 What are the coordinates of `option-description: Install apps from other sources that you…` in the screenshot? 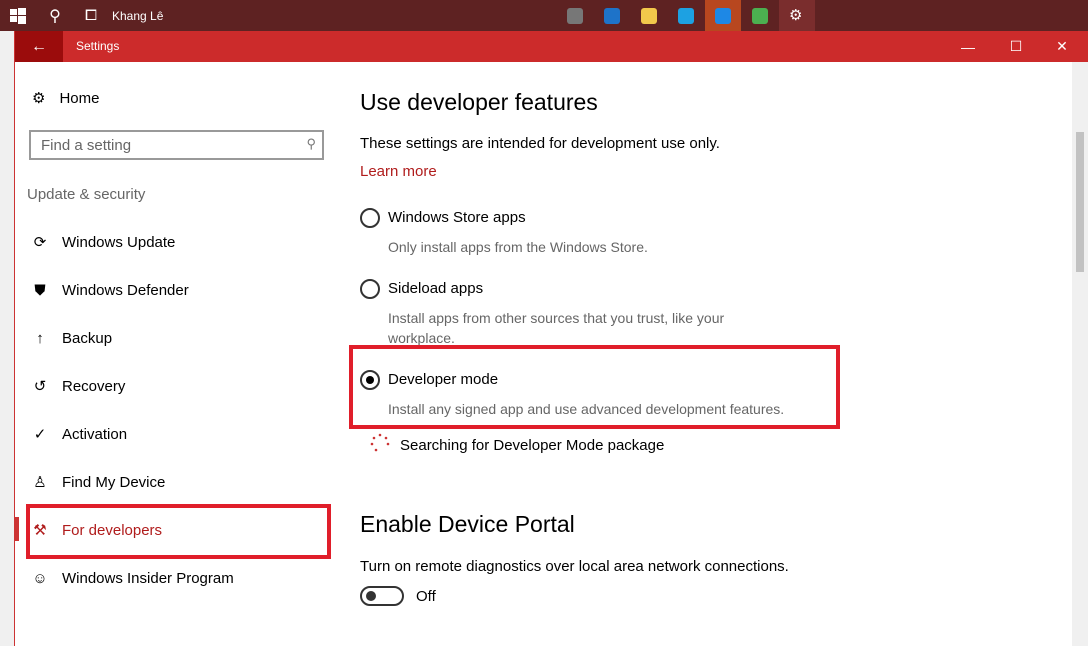 It's located at (556, 328).